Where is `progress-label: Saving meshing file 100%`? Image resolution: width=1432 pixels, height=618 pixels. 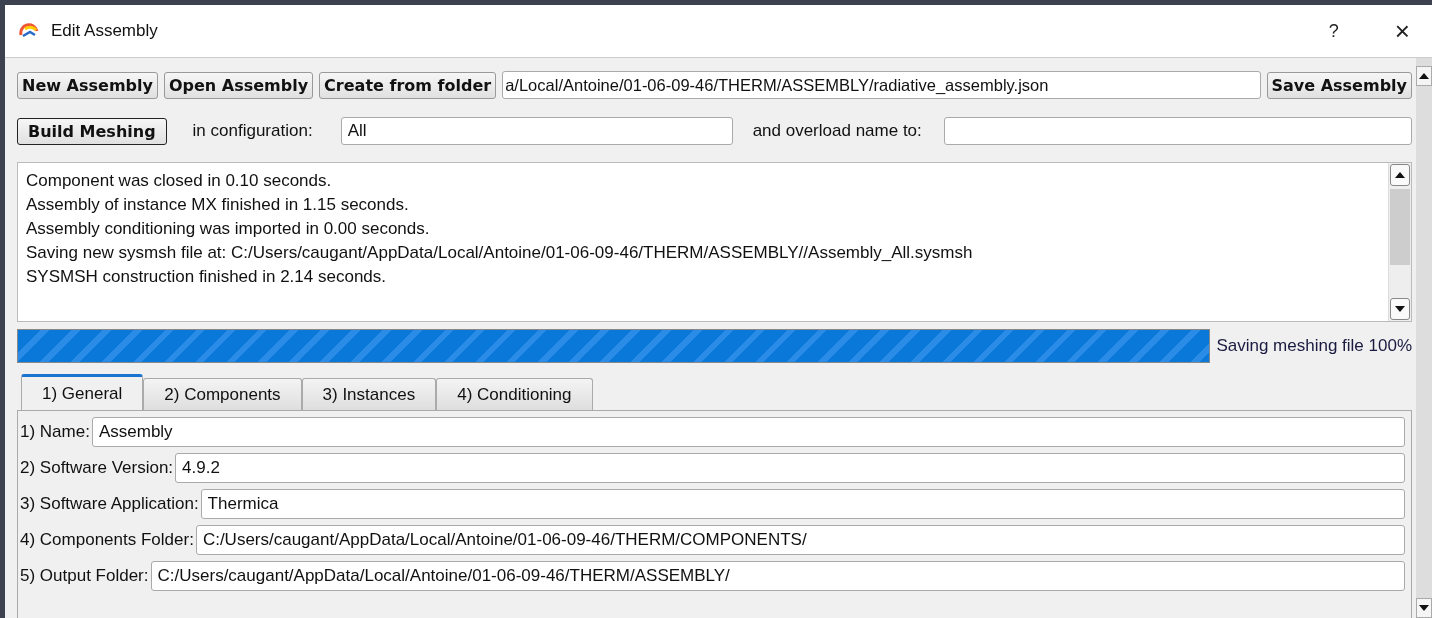 progress-label: Saving meshing file 100% is located at coordinates (1314, 346).